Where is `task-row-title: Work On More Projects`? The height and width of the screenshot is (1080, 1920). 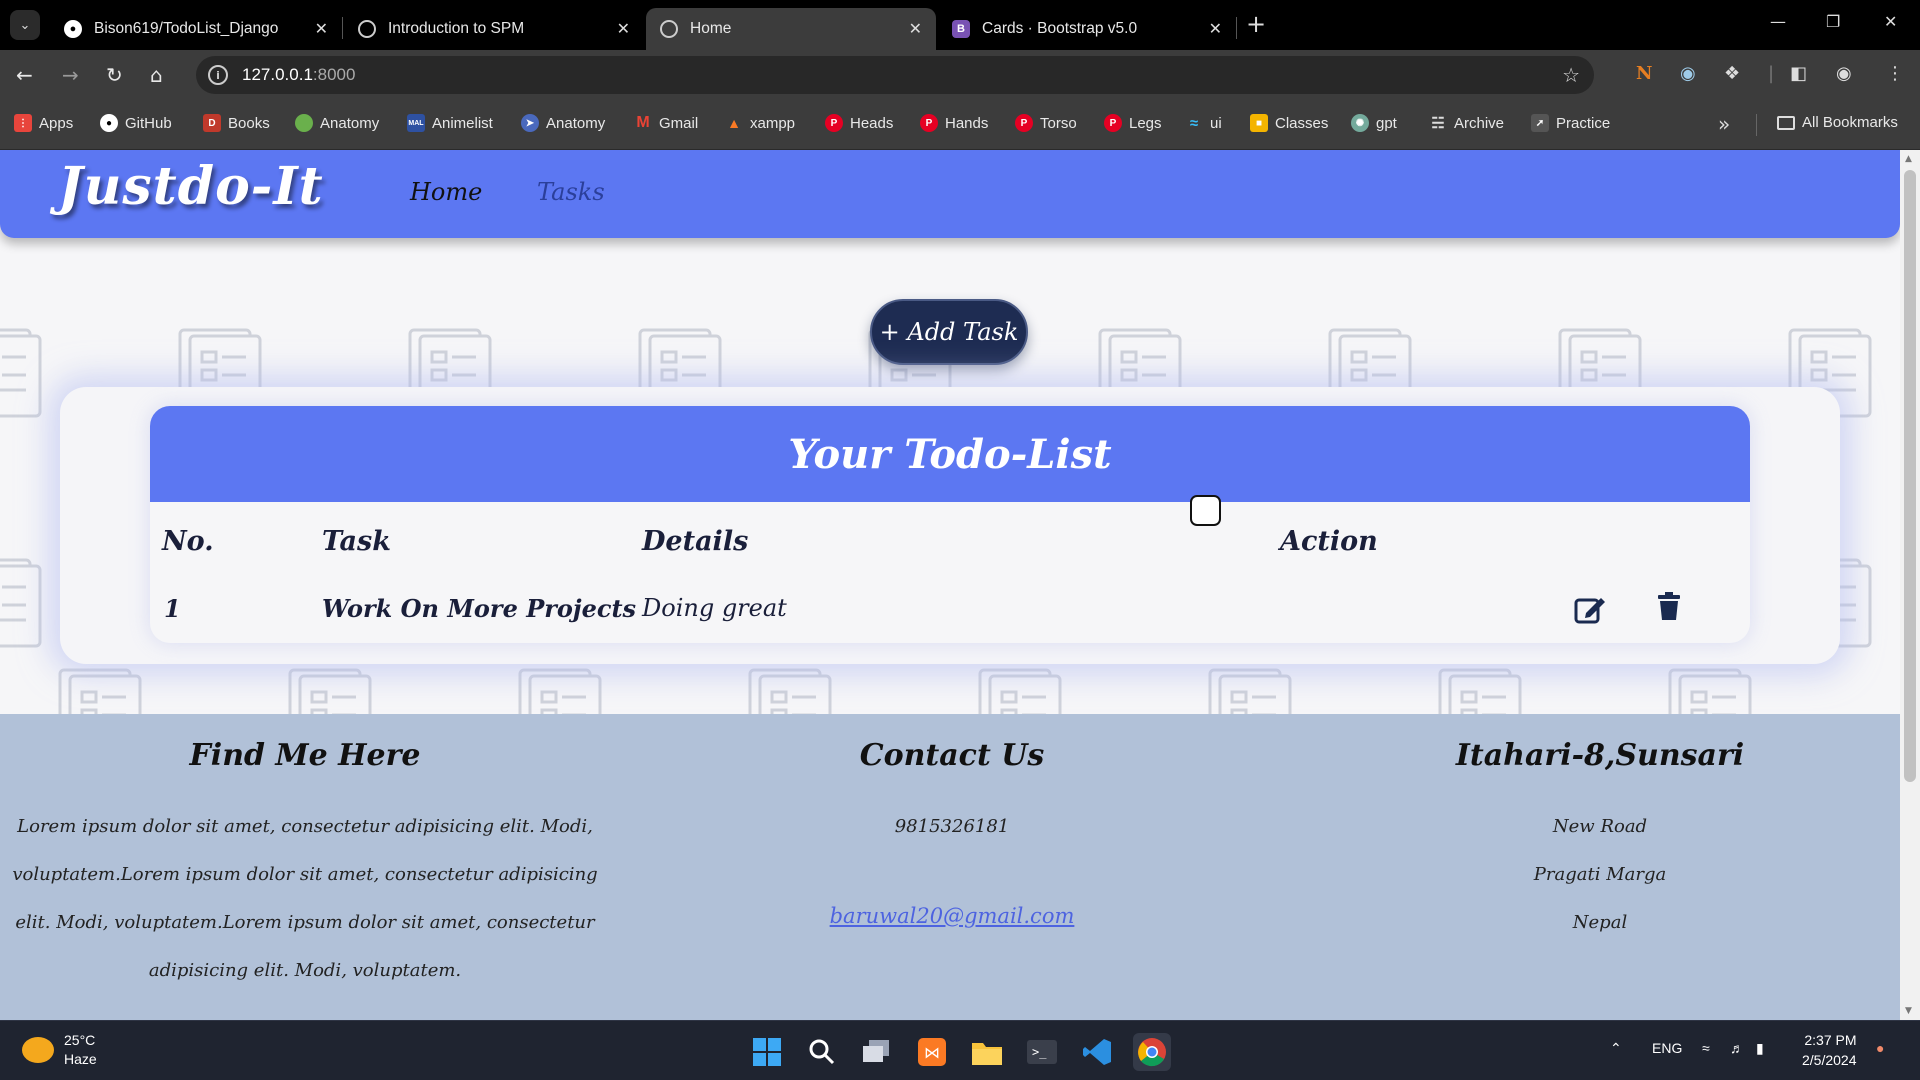
task-row-title: Work On More Projects is located at coordinates (479, 608).